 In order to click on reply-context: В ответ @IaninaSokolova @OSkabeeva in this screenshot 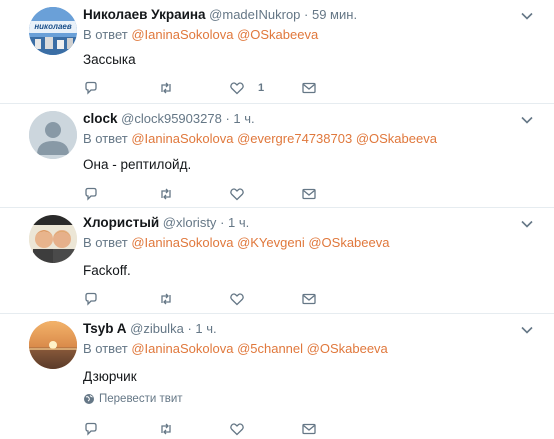, I will do `click(200, 35)`.